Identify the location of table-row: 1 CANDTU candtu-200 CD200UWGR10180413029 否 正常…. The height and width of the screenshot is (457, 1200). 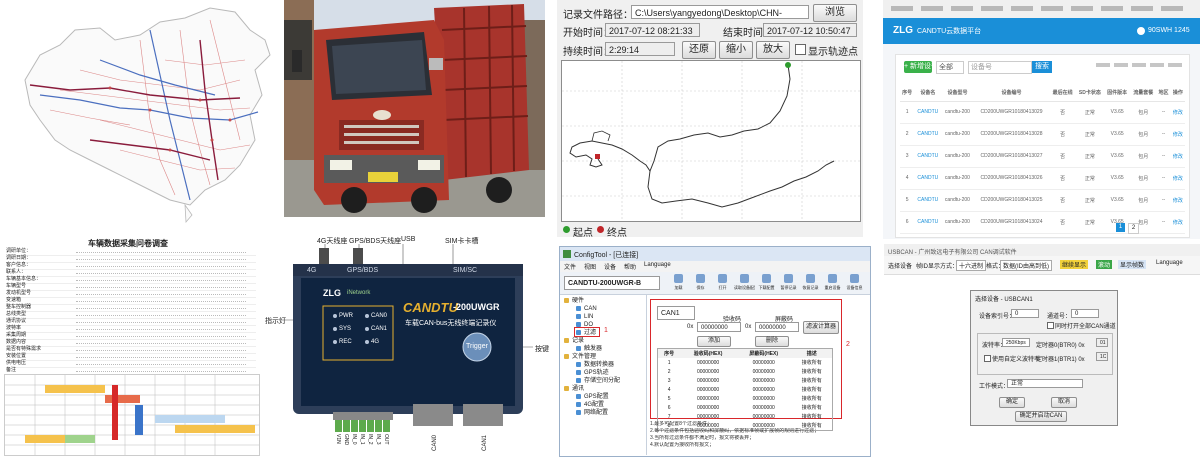
(1042, 112).